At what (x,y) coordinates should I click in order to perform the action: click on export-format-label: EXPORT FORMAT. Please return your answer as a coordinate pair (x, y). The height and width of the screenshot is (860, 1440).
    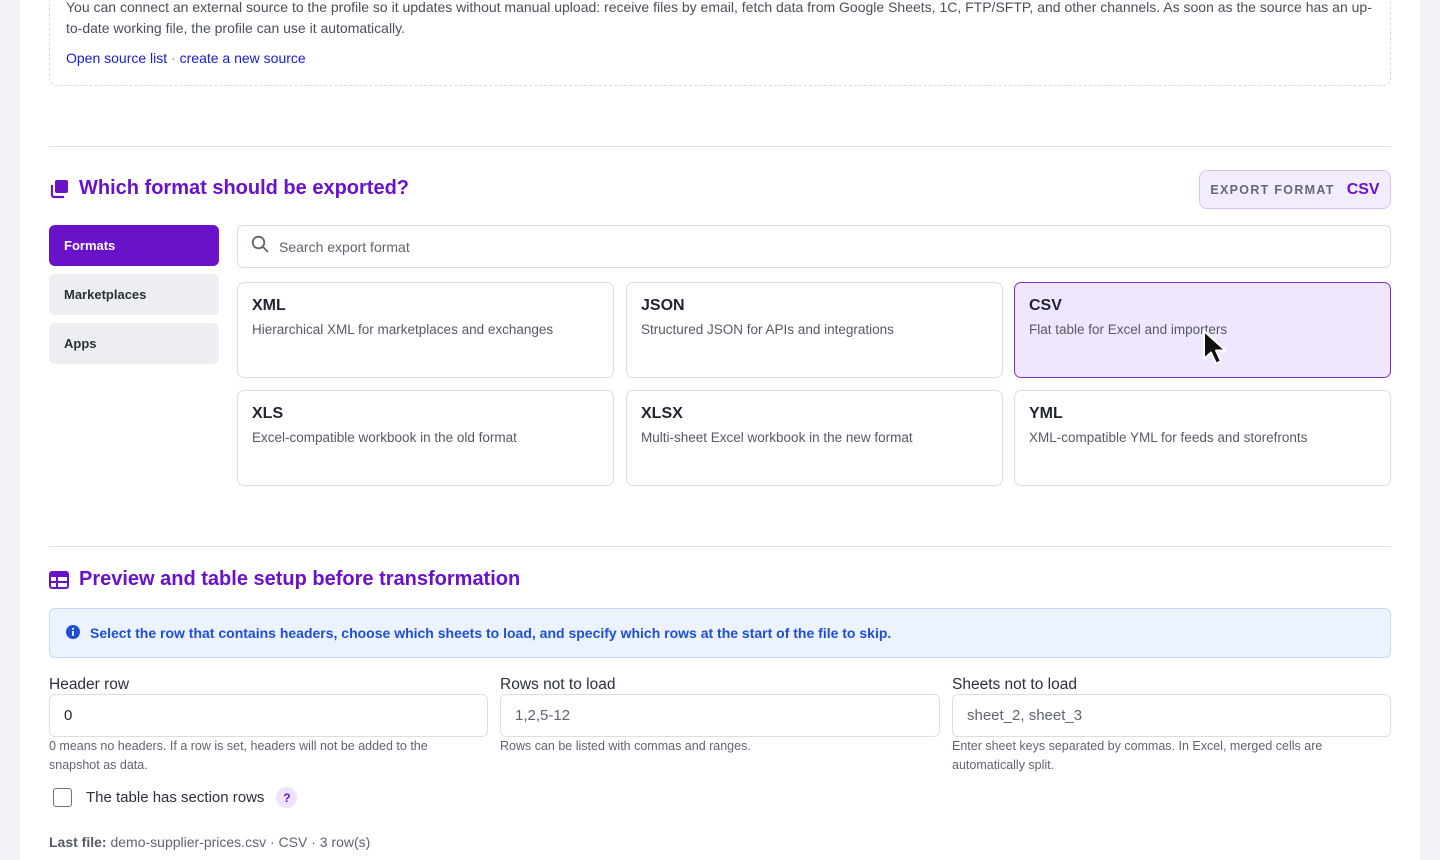
    Looking at the image, I should click on (1272, 189).